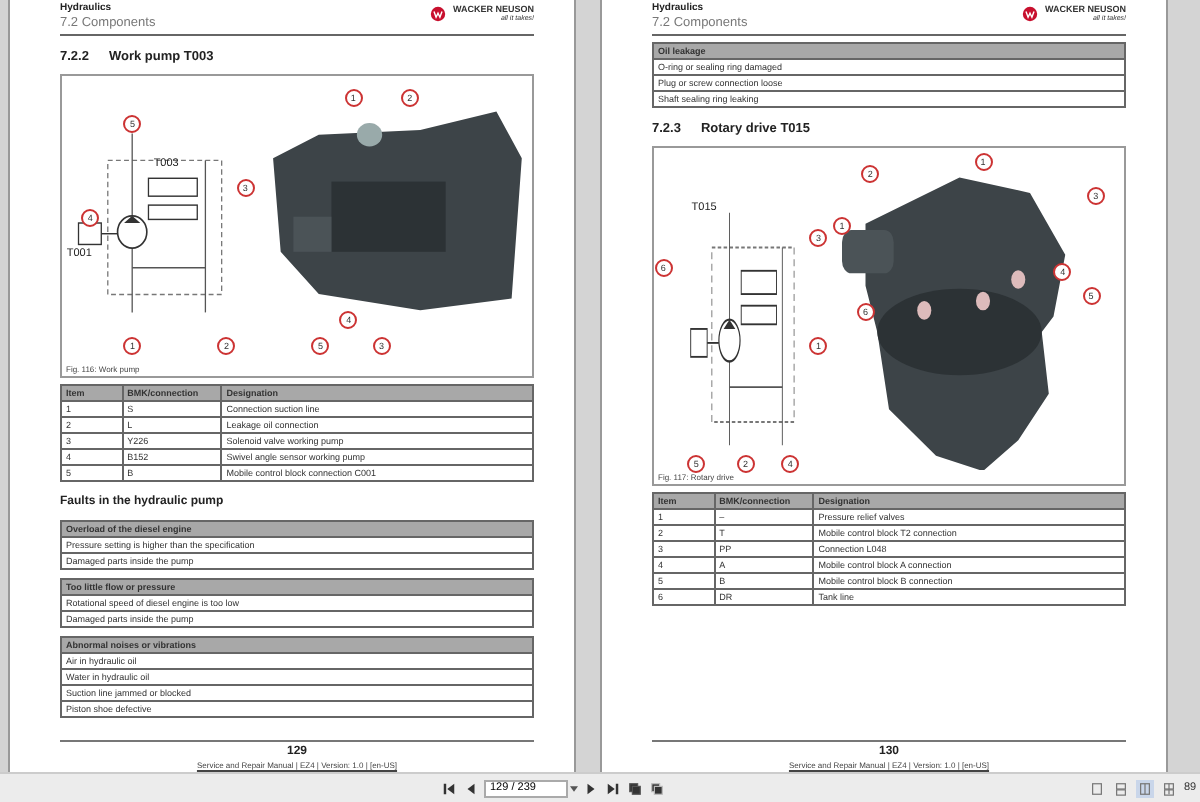 The image size is (1200, 802). Describe the element at coordinates (591, 788) in the screenshot. I see `next-page-button` at that location.